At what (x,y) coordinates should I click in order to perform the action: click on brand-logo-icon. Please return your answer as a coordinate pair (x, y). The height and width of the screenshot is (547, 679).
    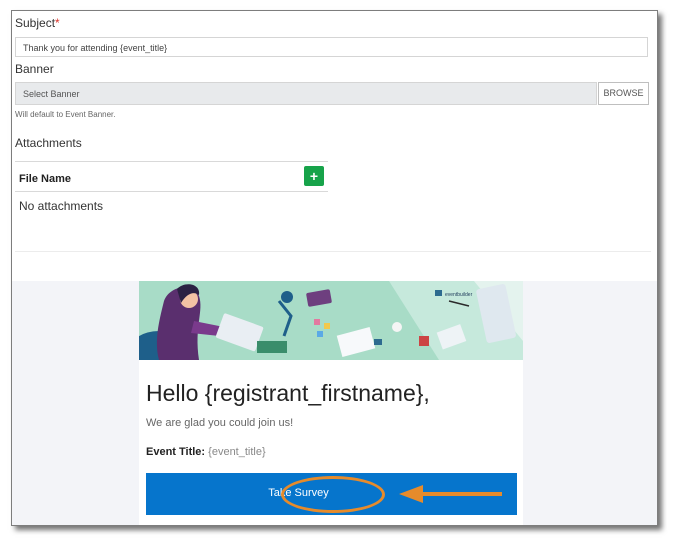
    Looking at the image, I should click on (438, 293).